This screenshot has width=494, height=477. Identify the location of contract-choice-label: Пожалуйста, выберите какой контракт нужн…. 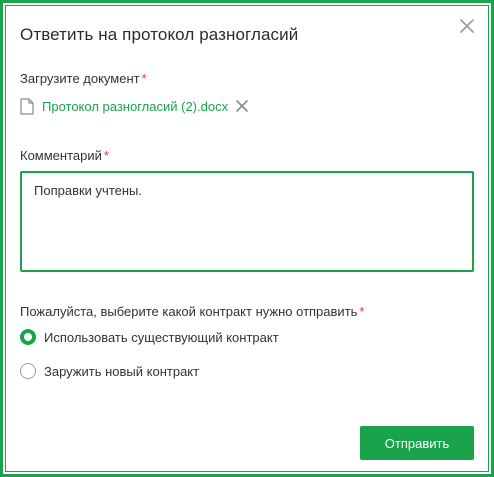
(192, 311).